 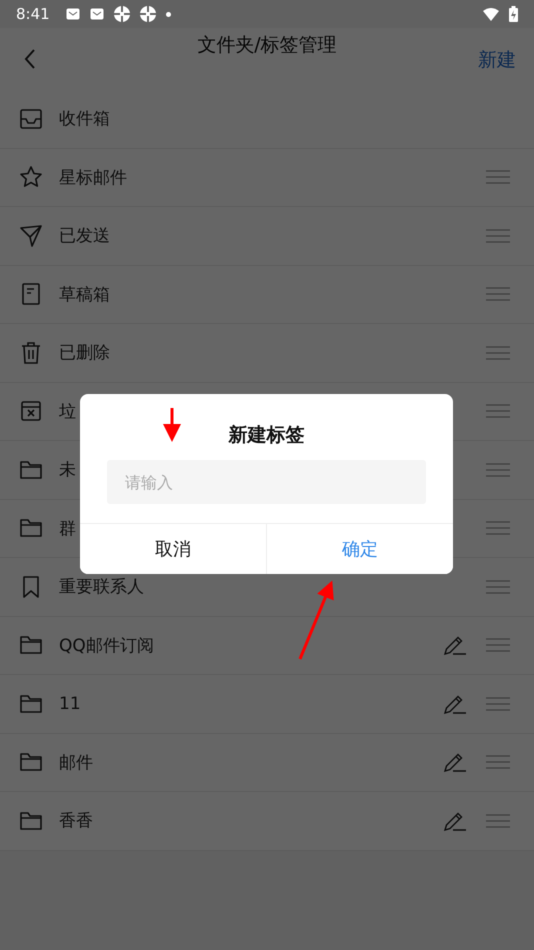 What do you see at coordinates (101, 586) in the screenshot?
I see `folder-label: 重要联系人` at bounding box center [101, 586].